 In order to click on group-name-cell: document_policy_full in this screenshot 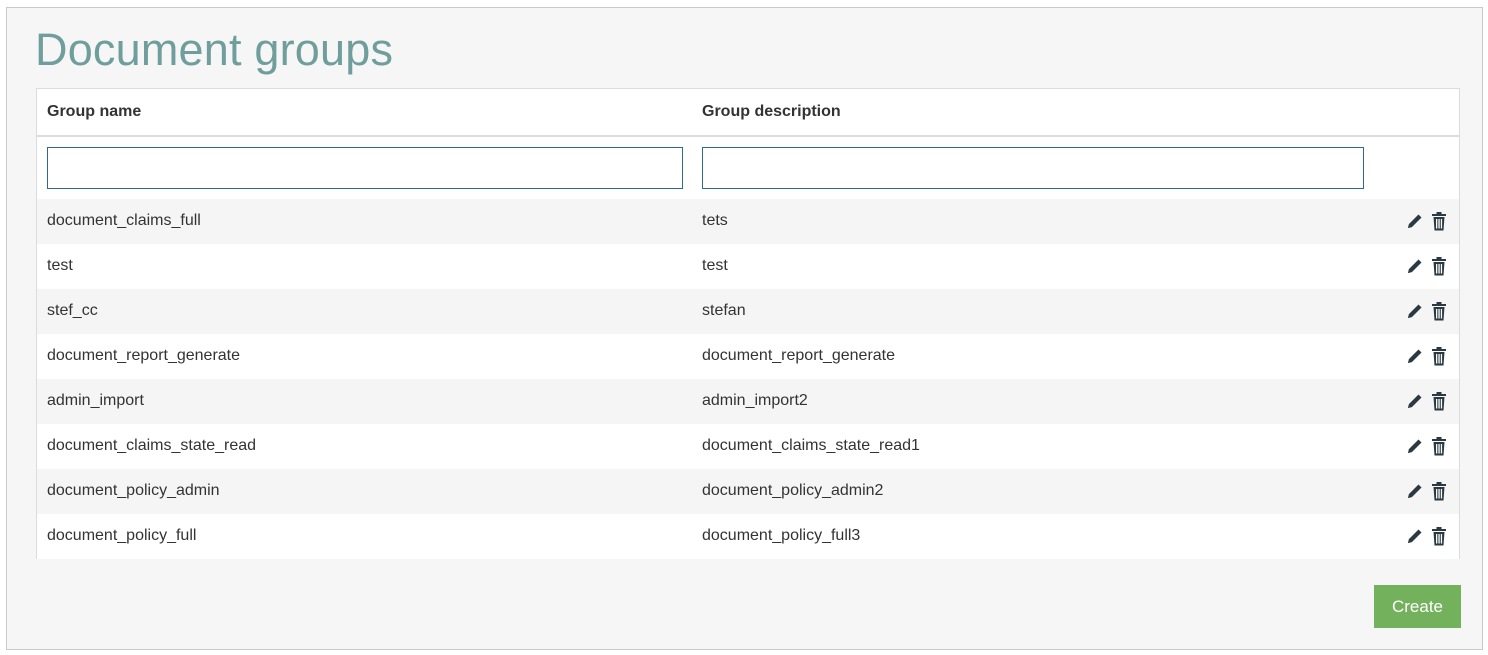, I will do `click(122, 535)`.